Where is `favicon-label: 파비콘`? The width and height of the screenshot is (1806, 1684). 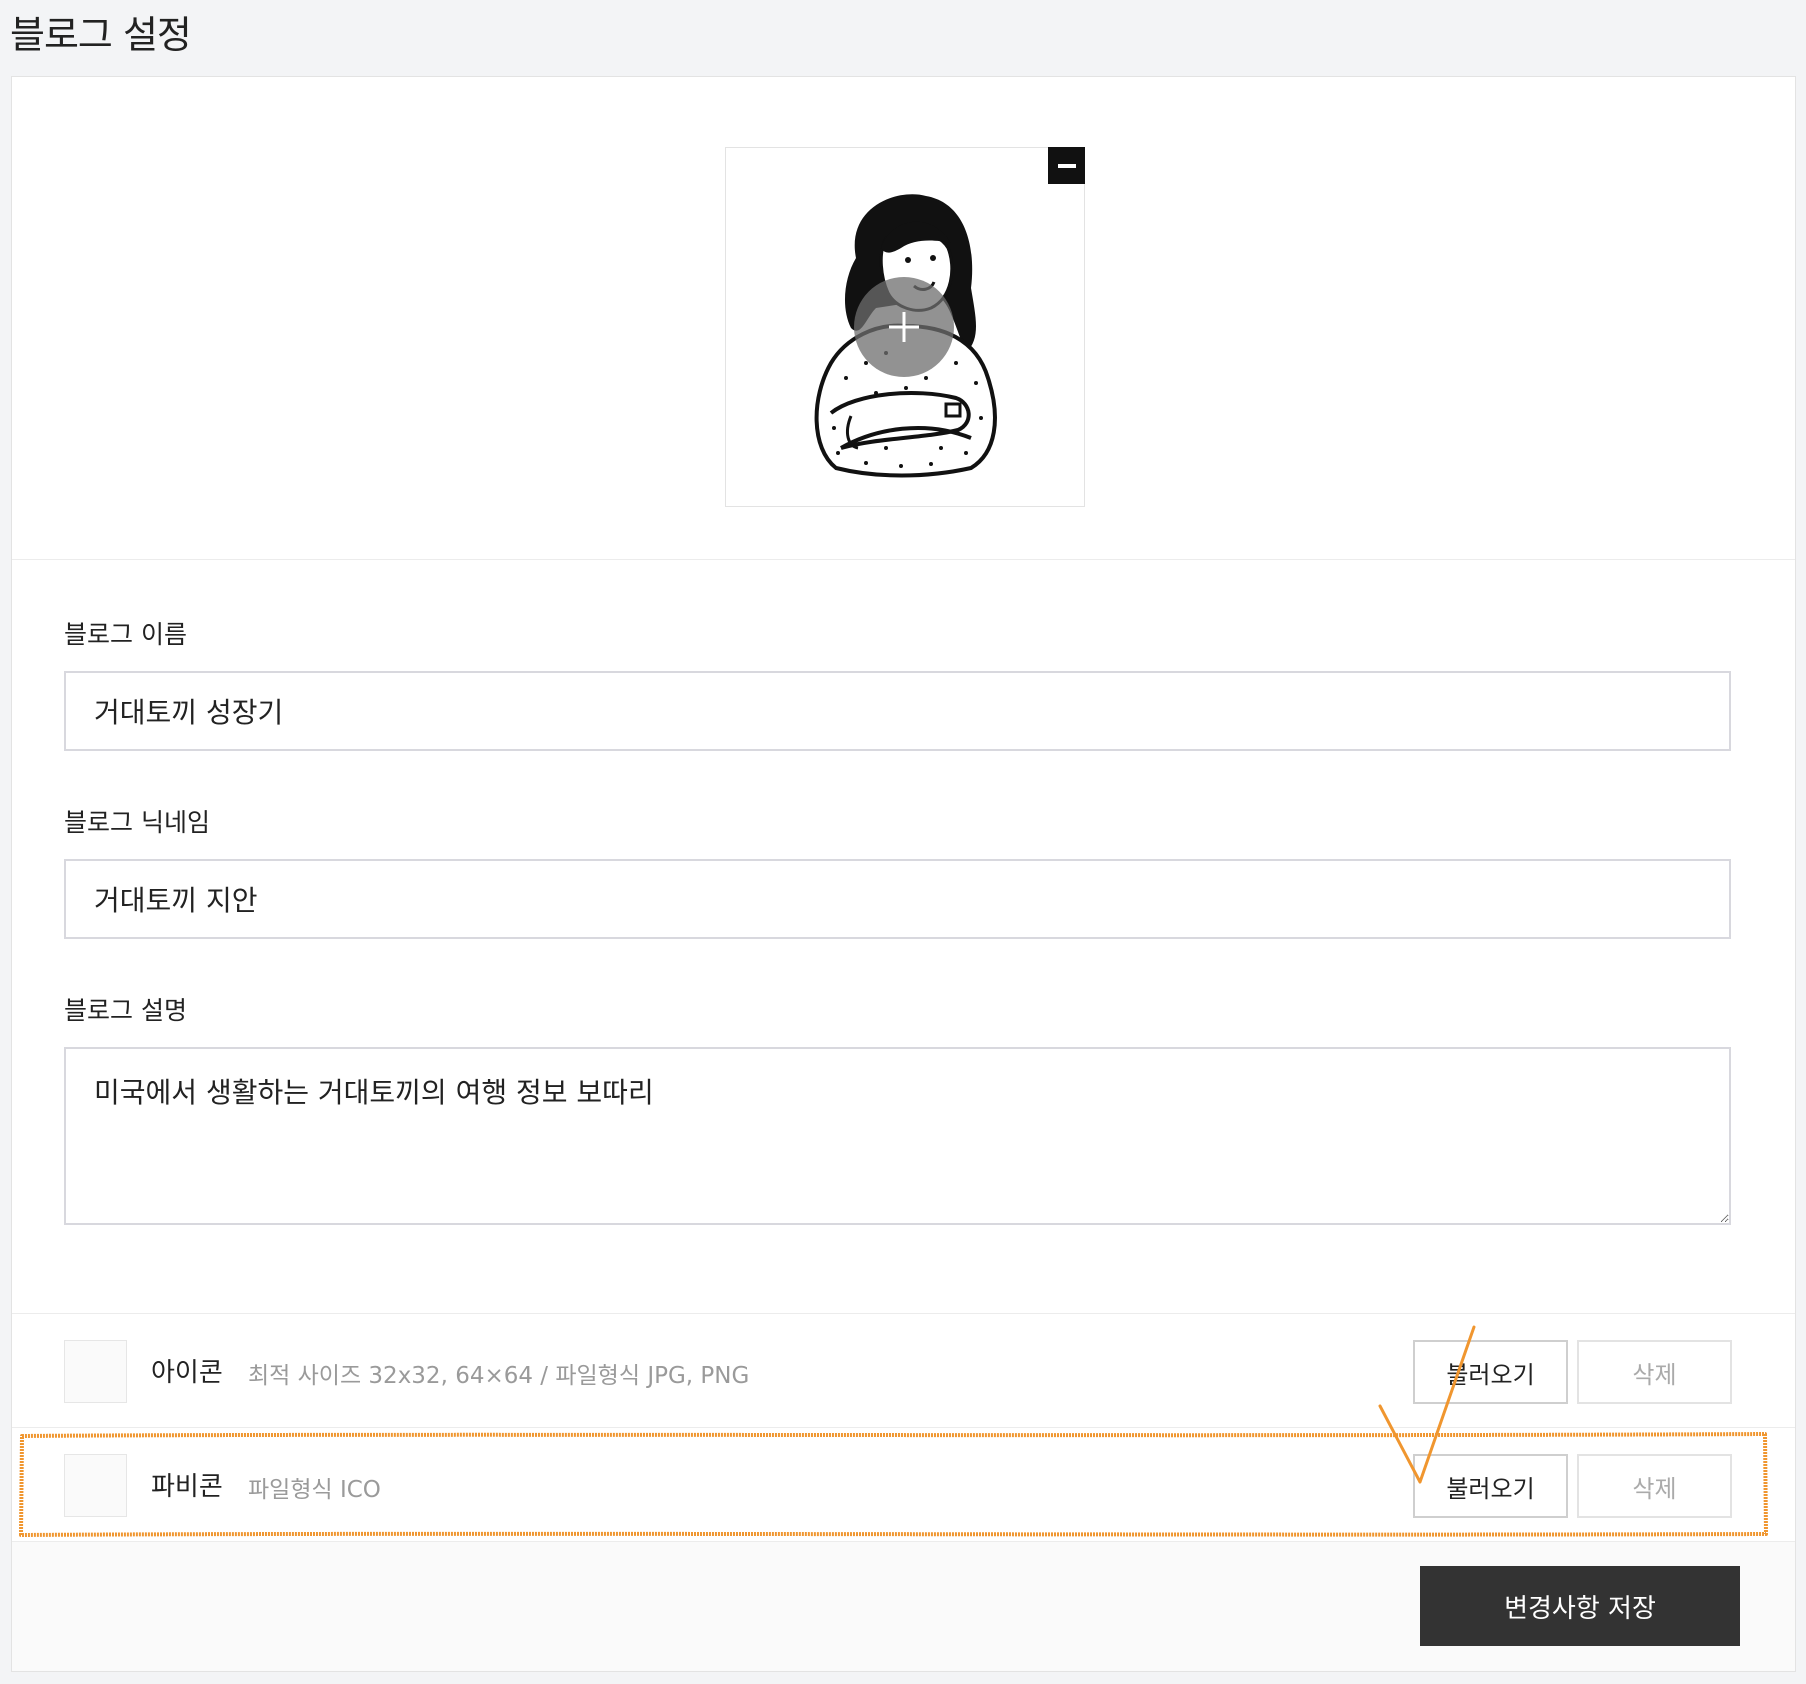
favicon-label: 파비콘 is located at coordinates (187, 1487).